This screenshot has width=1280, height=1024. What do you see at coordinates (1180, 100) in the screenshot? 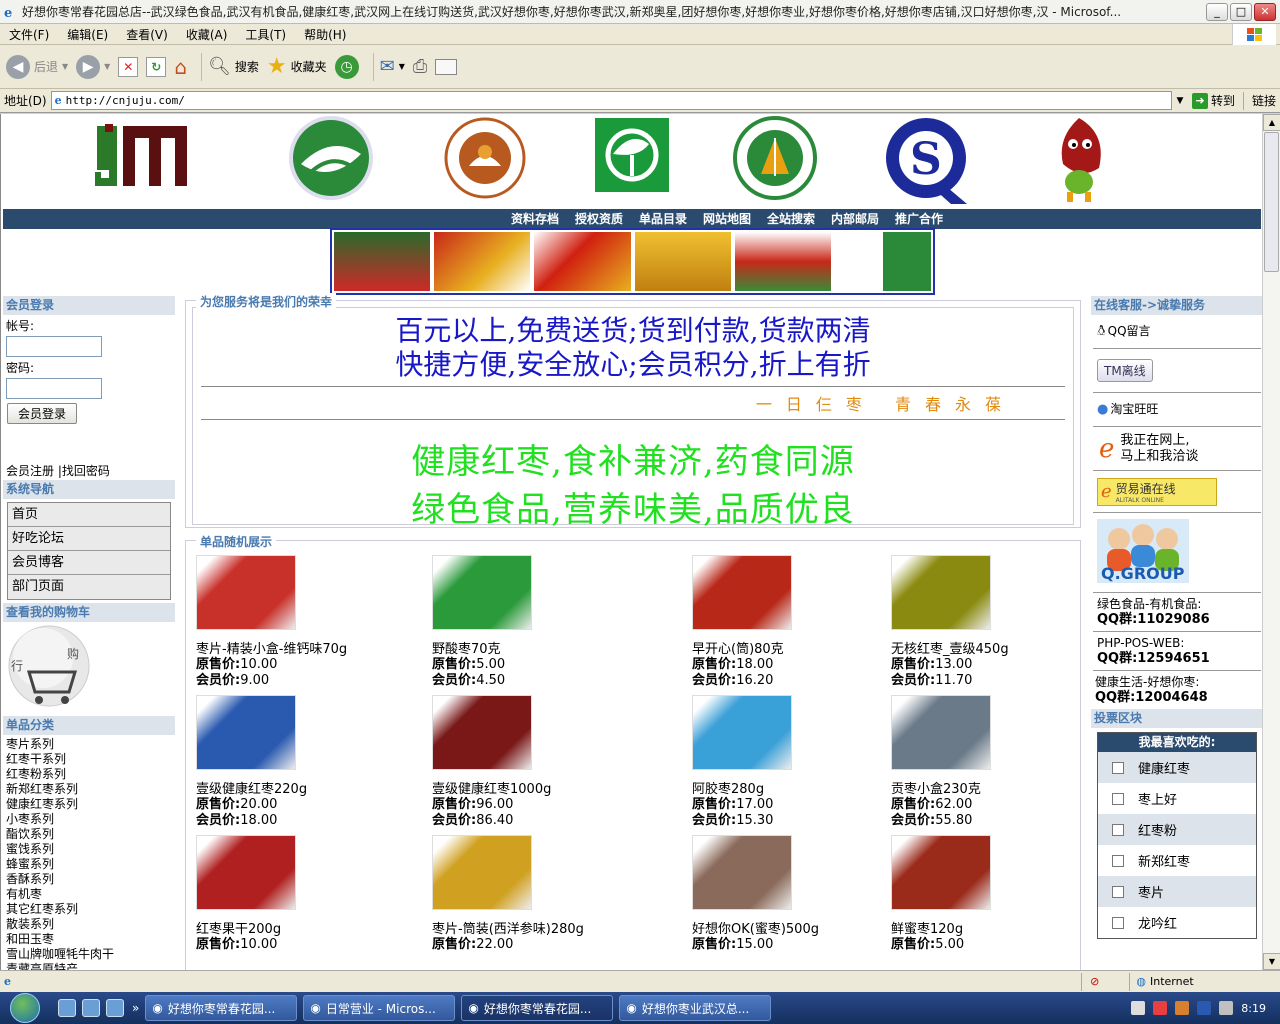
I see `address-dropdown-icon: ▼` at bounding box center [1180, 100].